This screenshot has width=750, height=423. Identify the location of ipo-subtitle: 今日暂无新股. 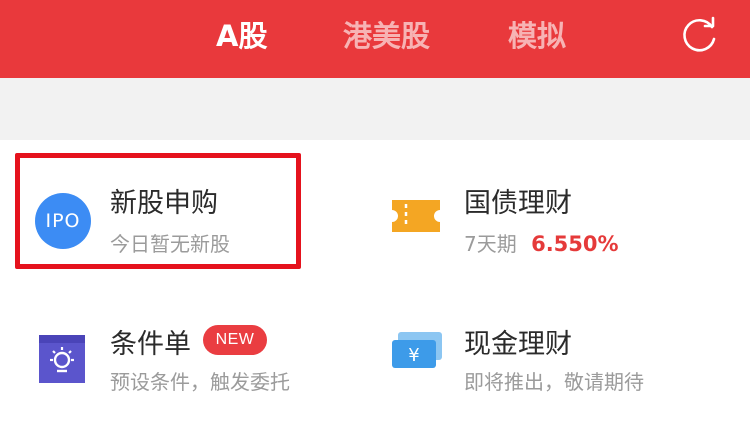
(170, 244).